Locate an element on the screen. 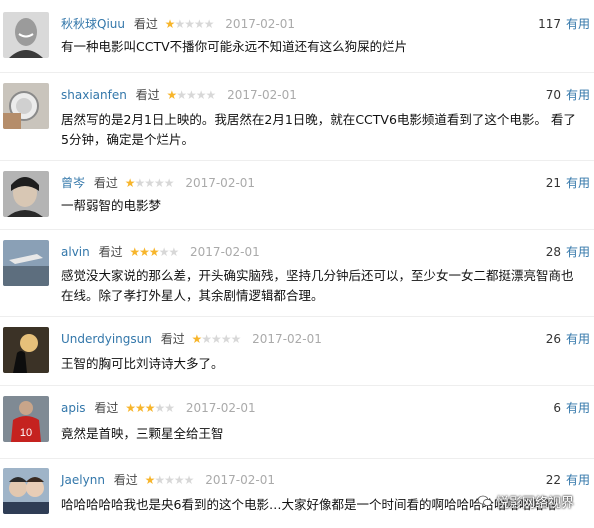  username: alvin is located at coordinates (75, 252).